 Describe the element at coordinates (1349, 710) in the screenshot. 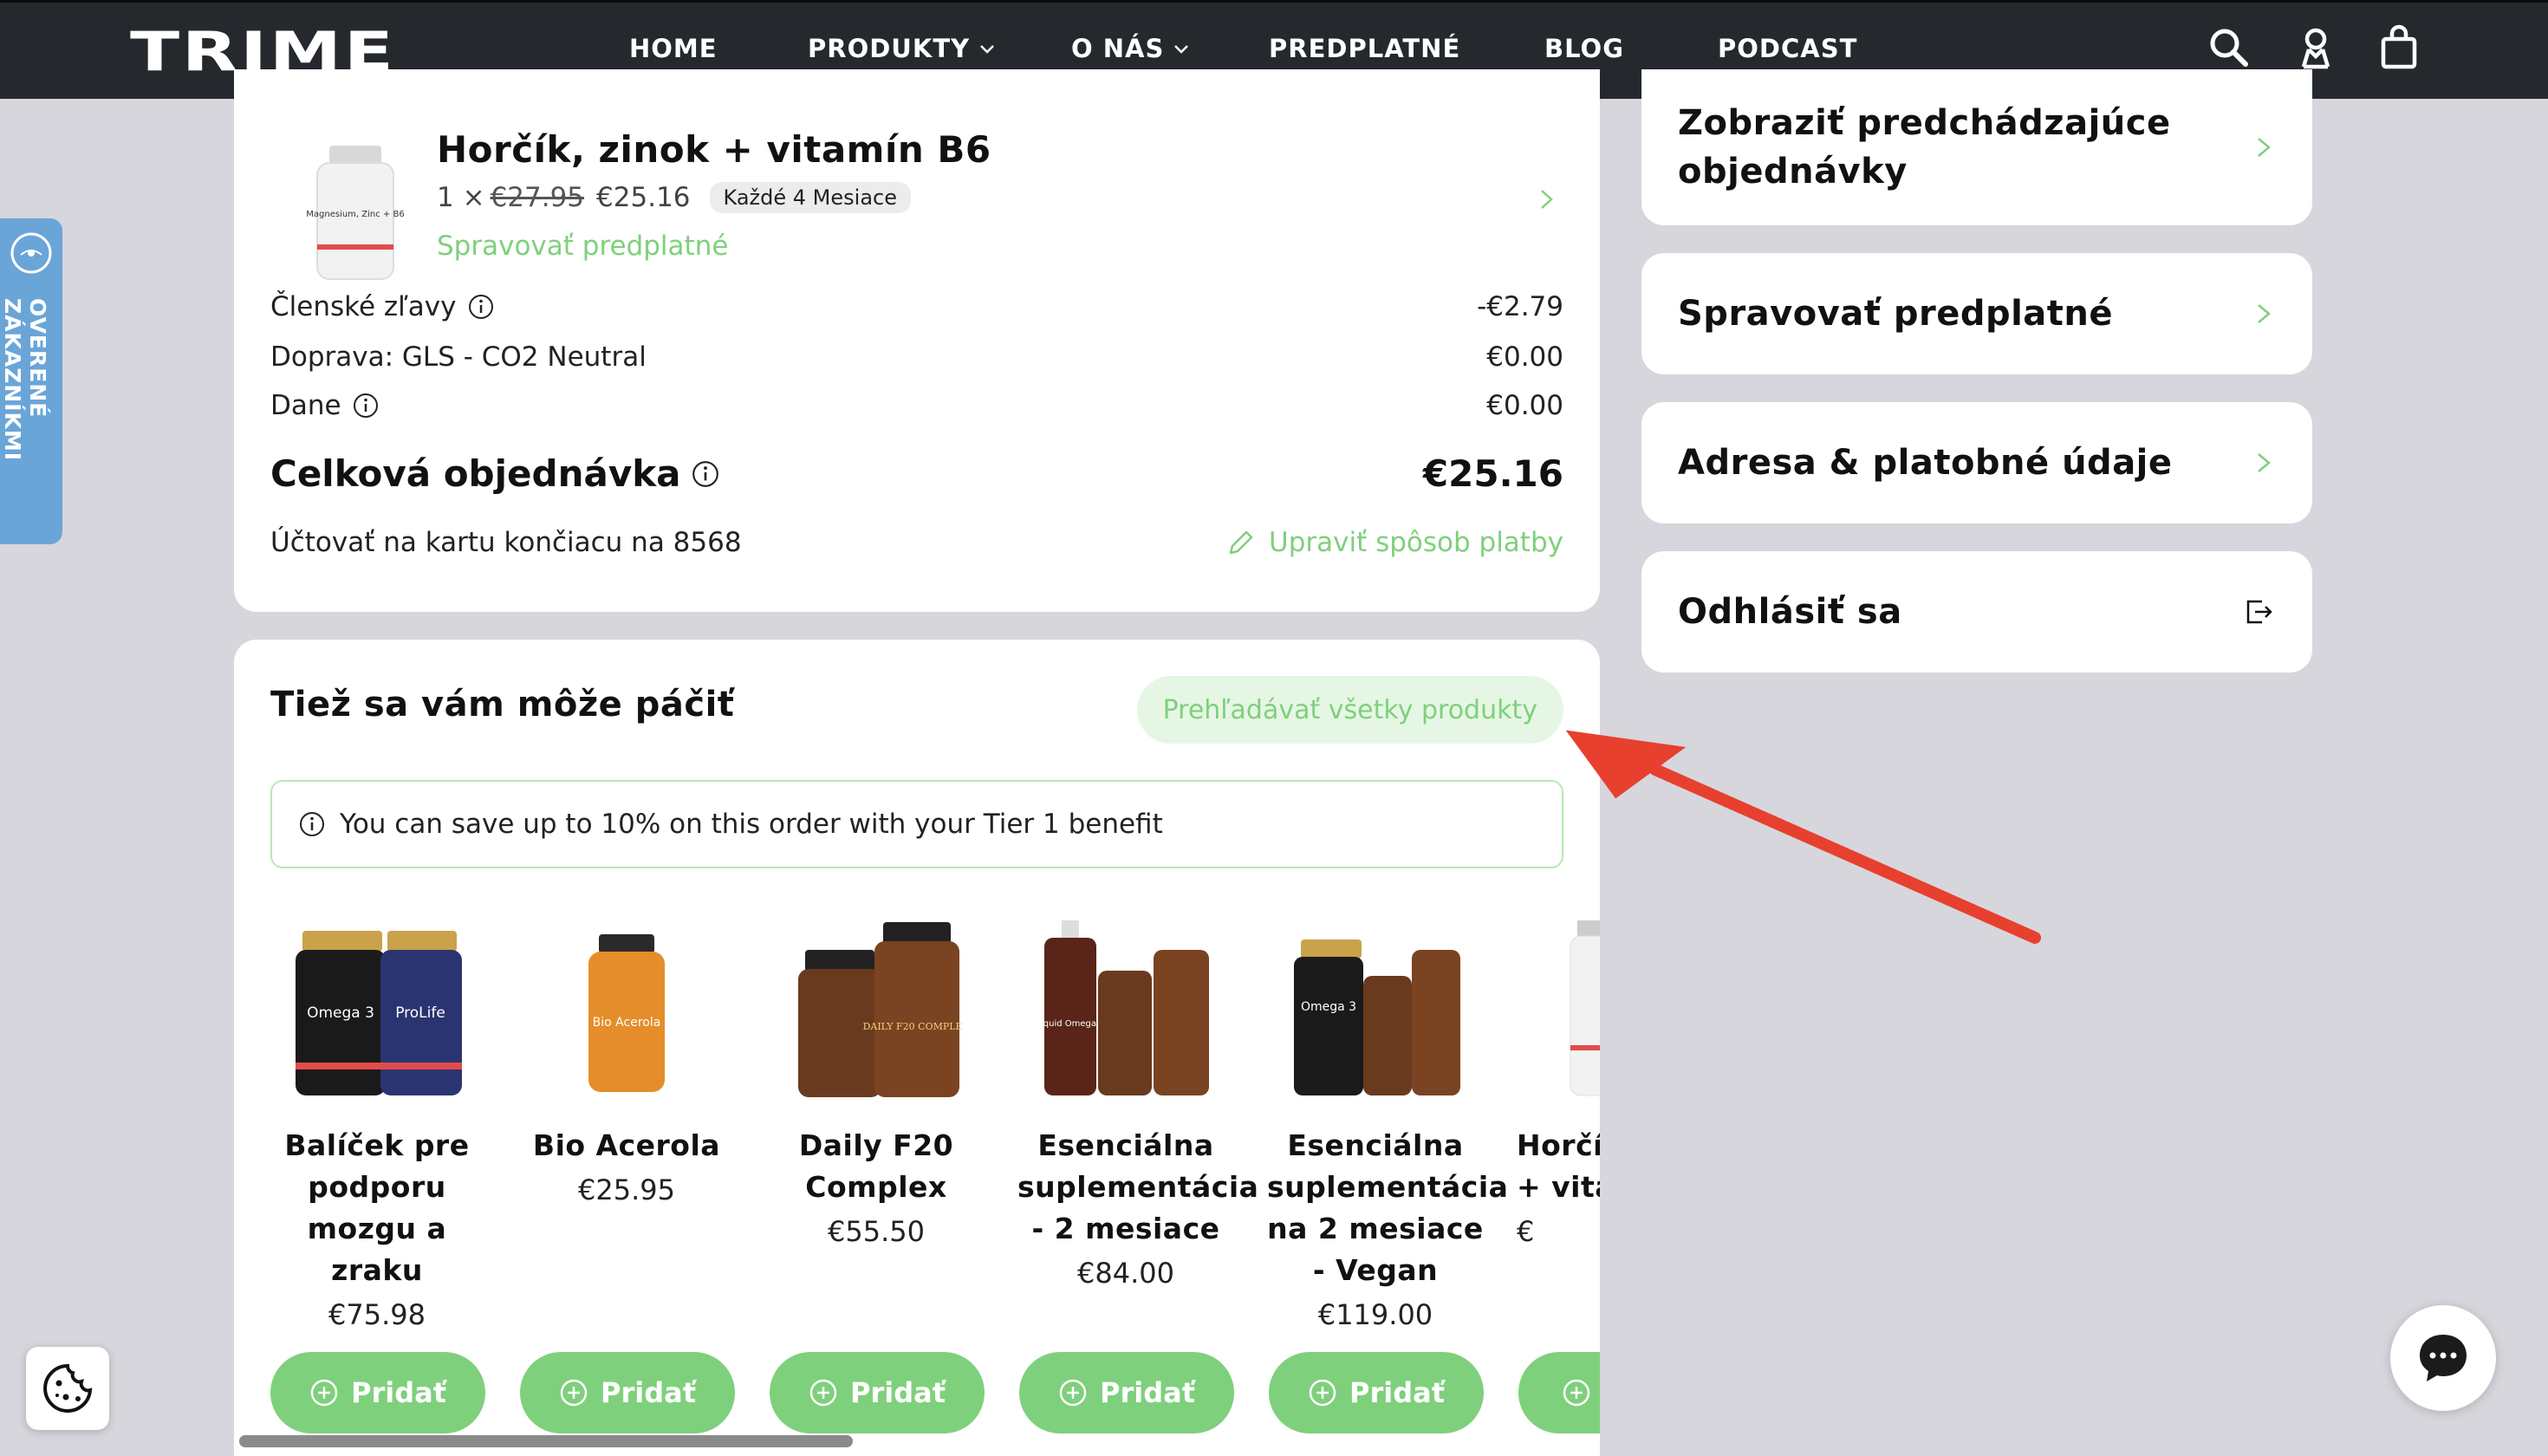

I see `browse-all-products-button: Prehľadávať všetky produkty` at that location.